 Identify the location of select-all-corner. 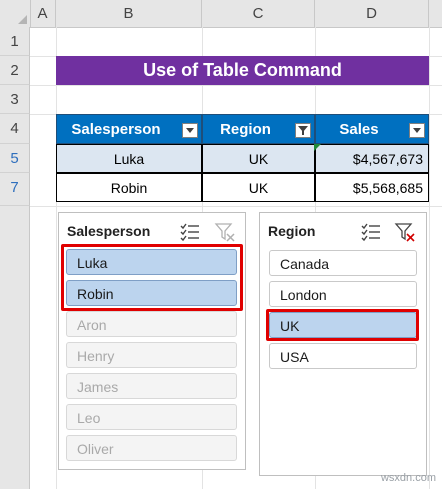
(15, 13).